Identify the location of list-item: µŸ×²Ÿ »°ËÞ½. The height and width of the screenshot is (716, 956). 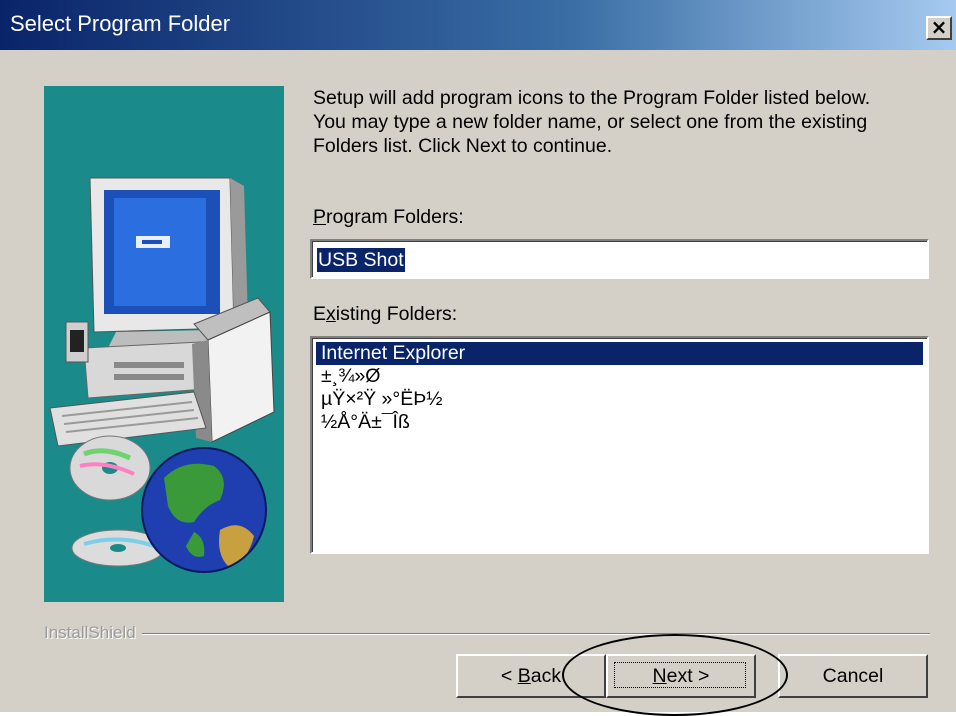
(619, 399).